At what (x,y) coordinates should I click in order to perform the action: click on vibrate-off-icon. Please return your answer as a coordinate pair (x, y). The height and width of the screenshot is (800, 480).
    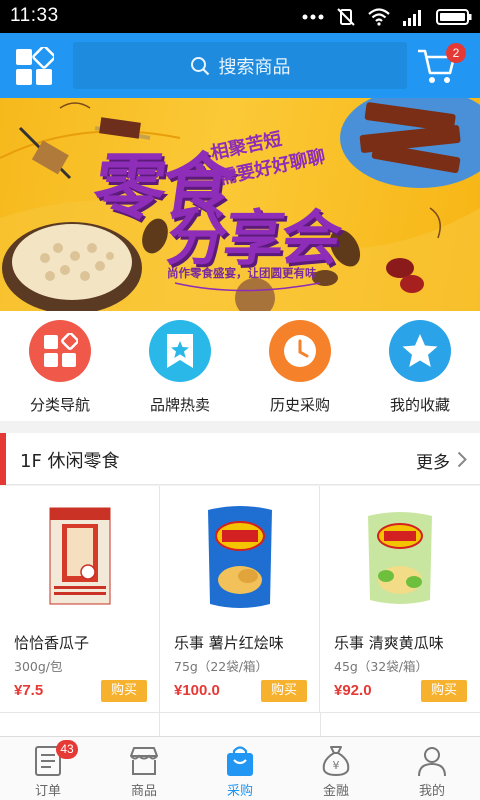
    Looking at the image, I should click on (346, 17).